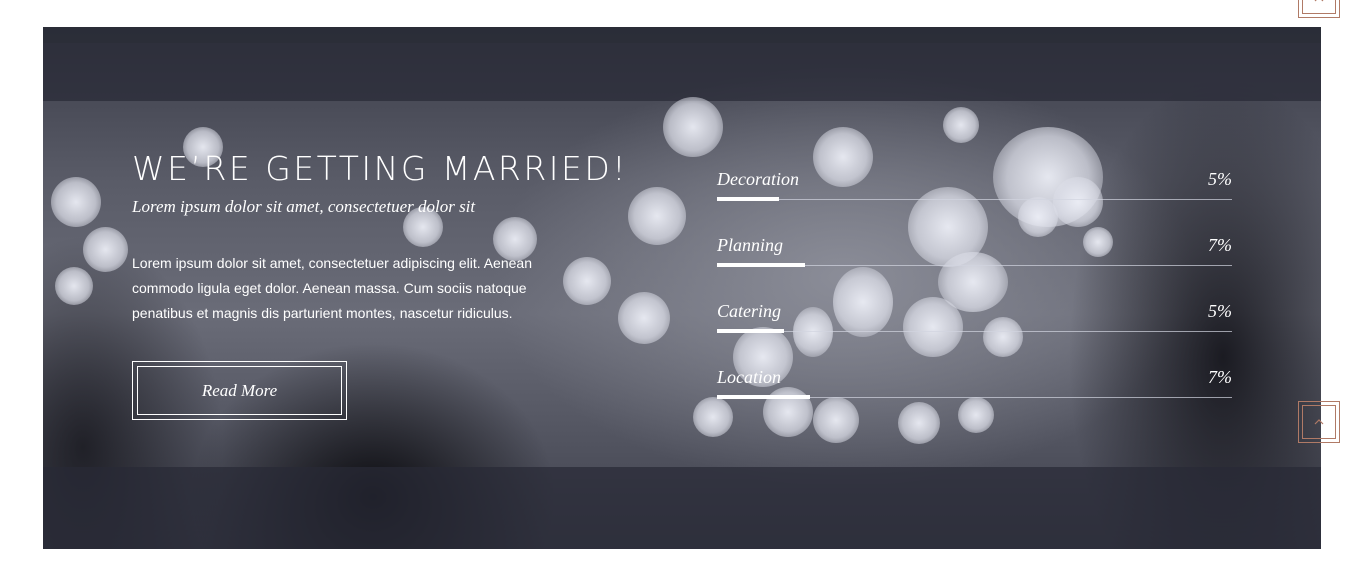 The image size is (1365, 569). Describe the element at coordinates (974, 398) in the screenshot. I see `progress-item-location: Location 7%` at that location.